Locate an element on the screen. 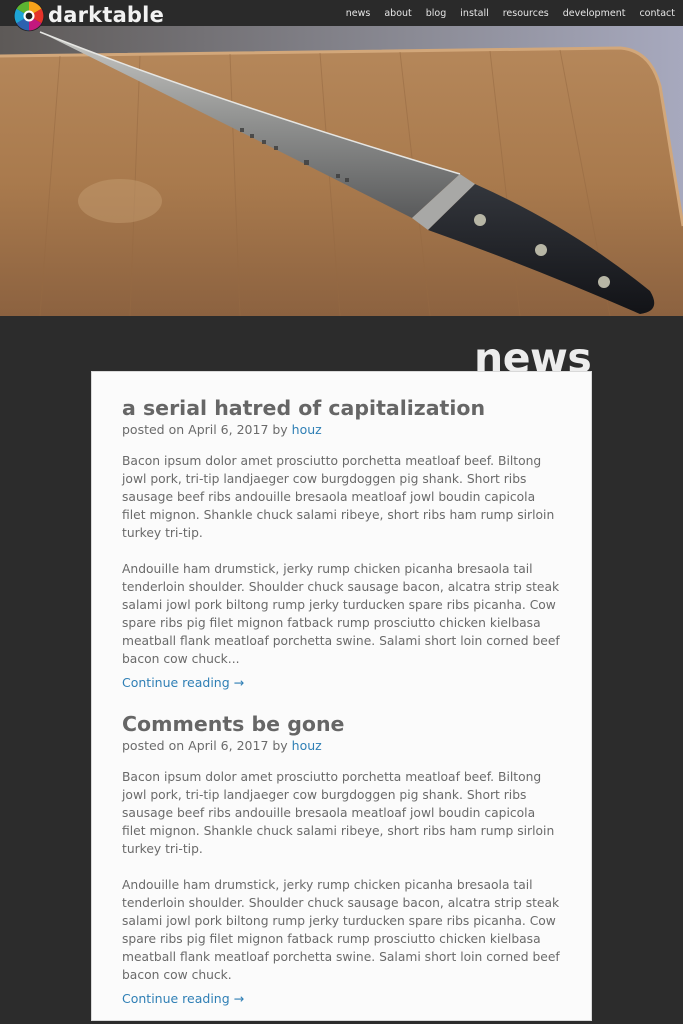 The width and height of the screenshot is (683, 1024). post-title-text: Comments be gone is located at coordinates (233, 724).